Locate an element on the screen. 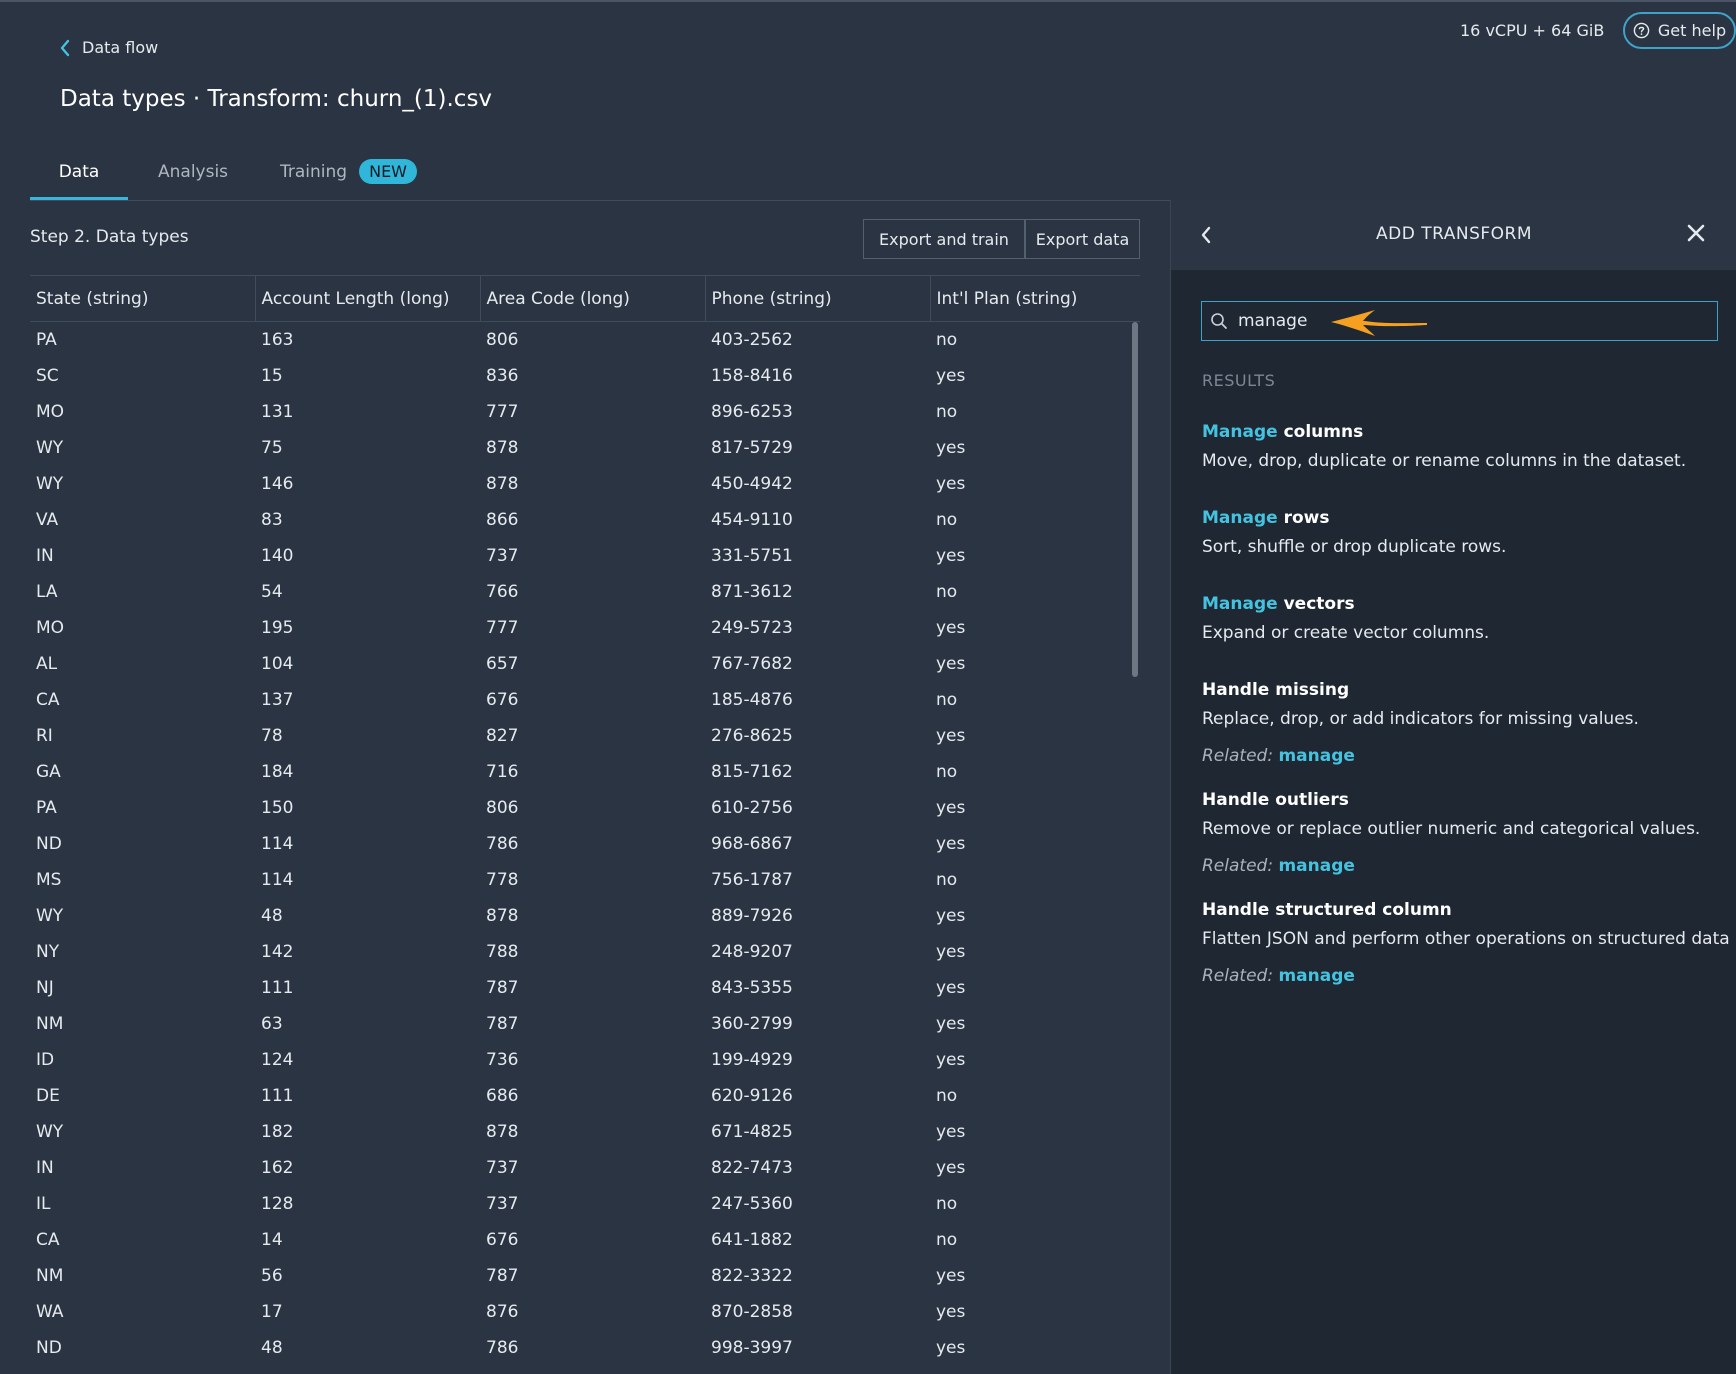  table-cell: OH is located at coordinates (142, 1370).